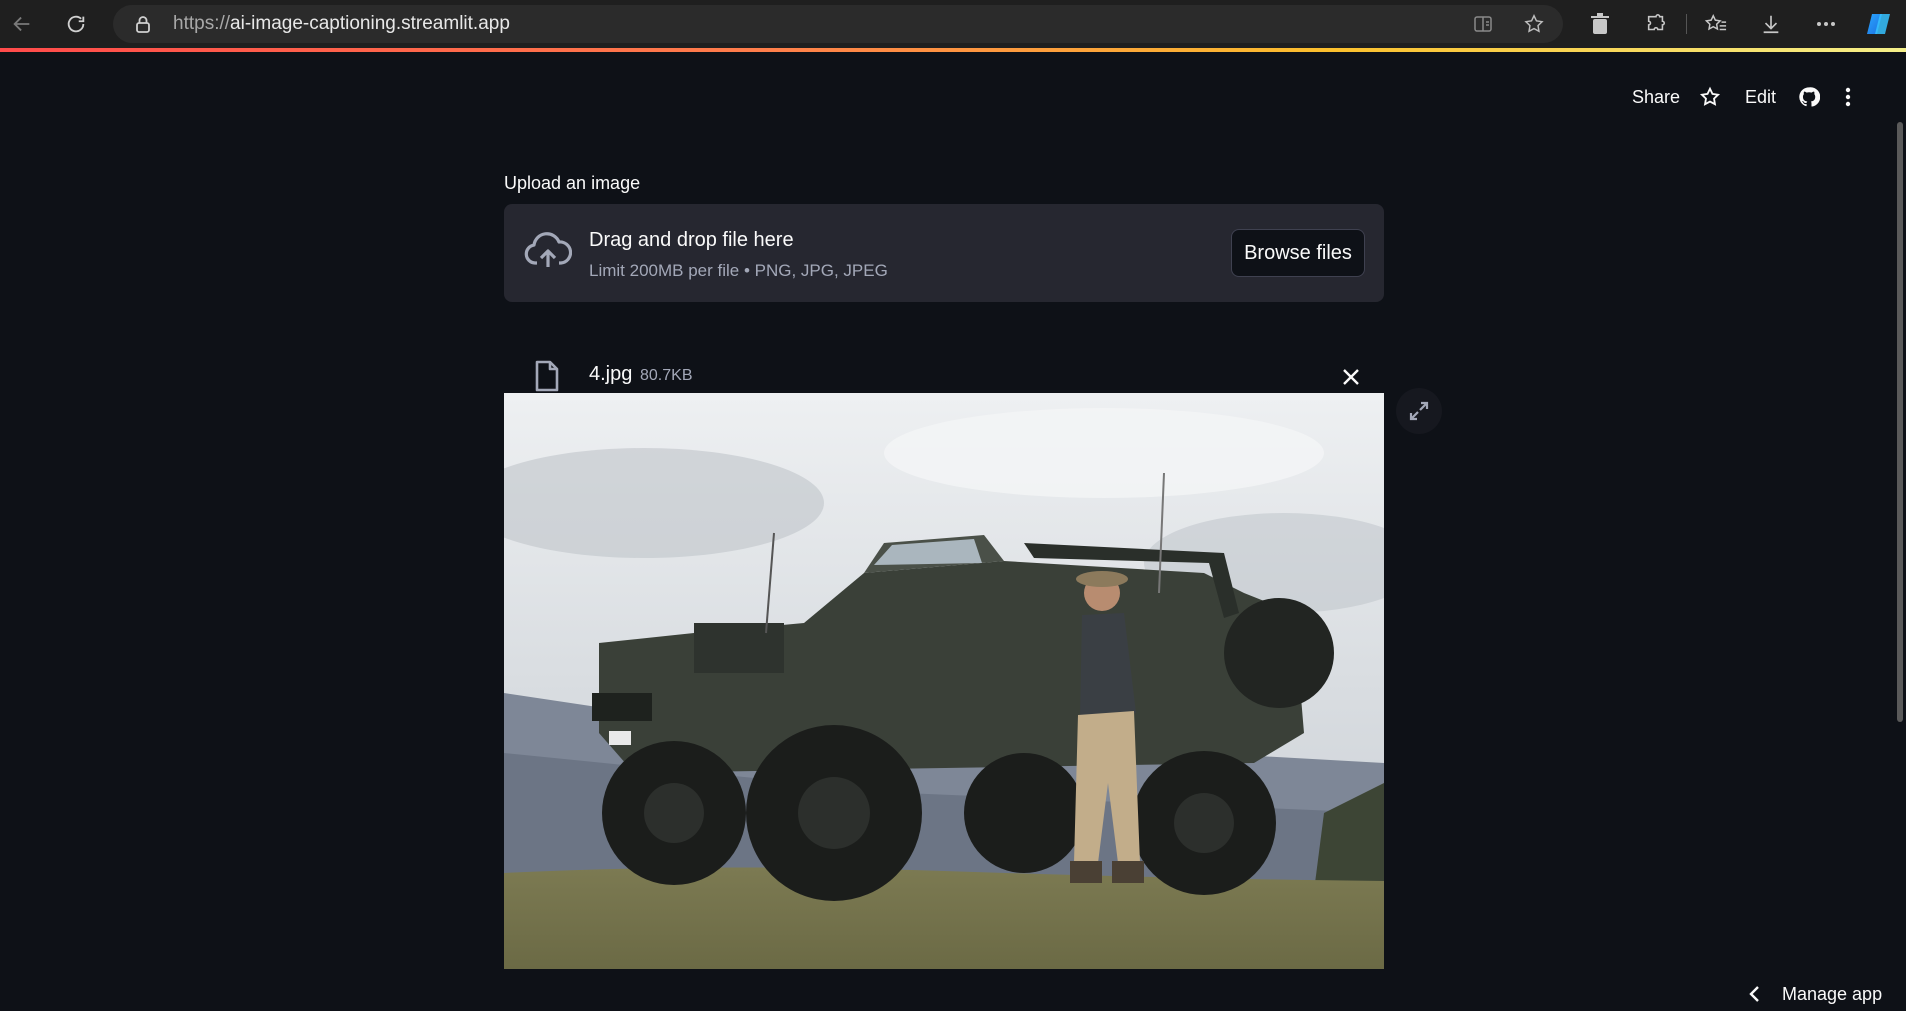 Image resolution: width=1906 pixels, height=1011 pixels. I want to click on file-name: 4.jpg, so click(611, 374).